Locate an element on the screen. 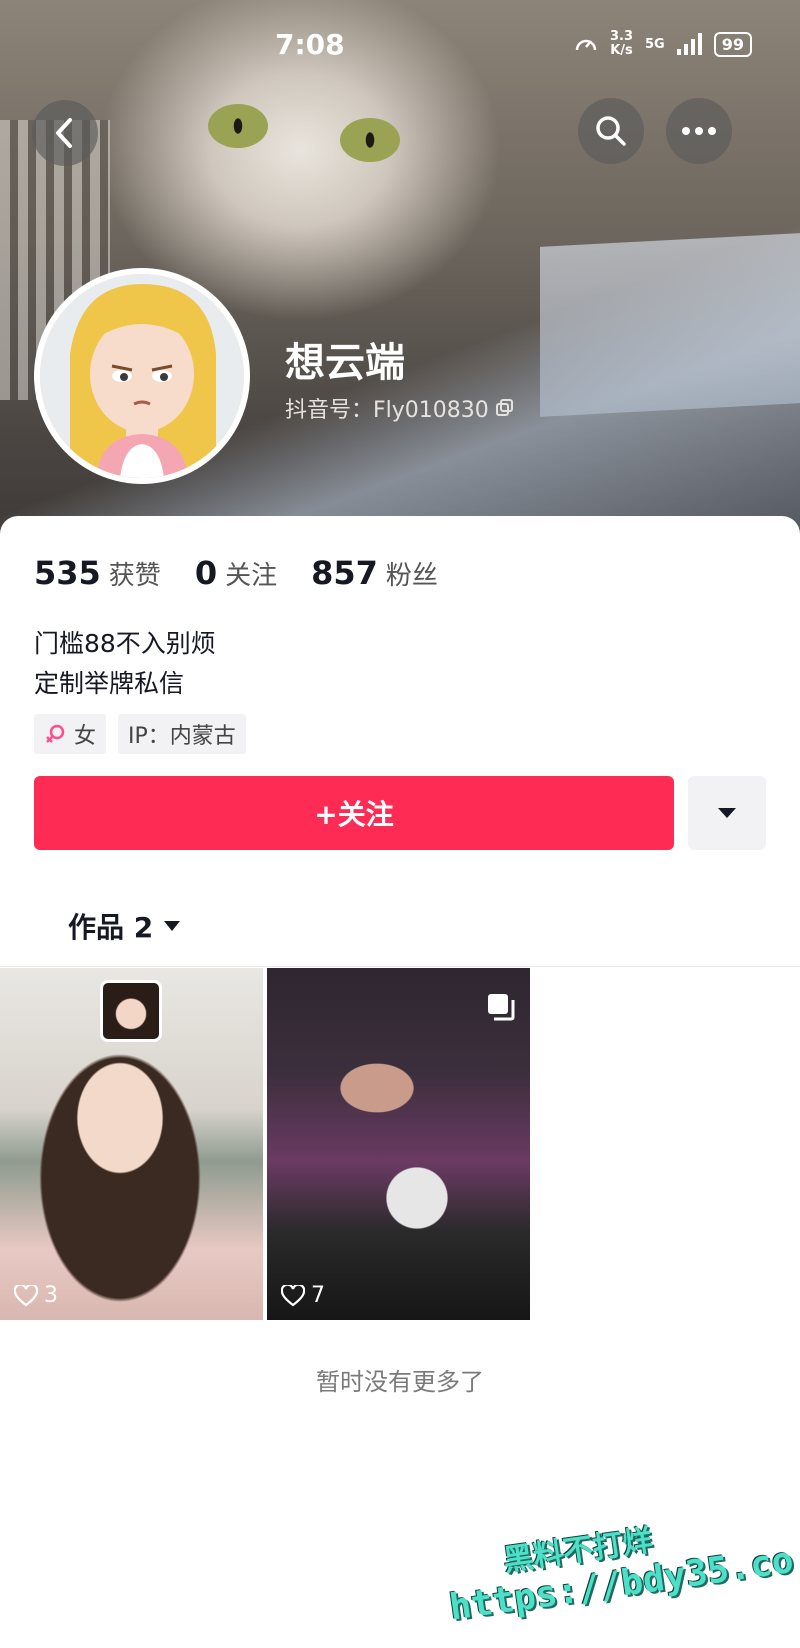 This screenshot has width=800, height=1648. status-bar: 7:08 3.3 K/s 5G 99 is located at coordinates (400, 45).